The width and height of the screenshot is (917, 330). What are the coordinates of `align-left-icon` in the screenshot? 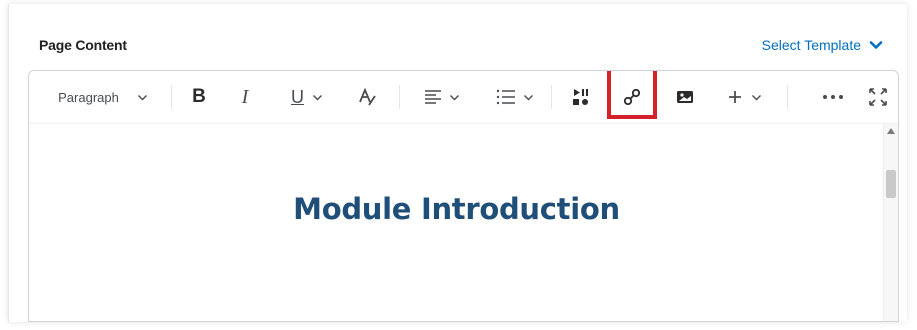 It's located at (432, 97).